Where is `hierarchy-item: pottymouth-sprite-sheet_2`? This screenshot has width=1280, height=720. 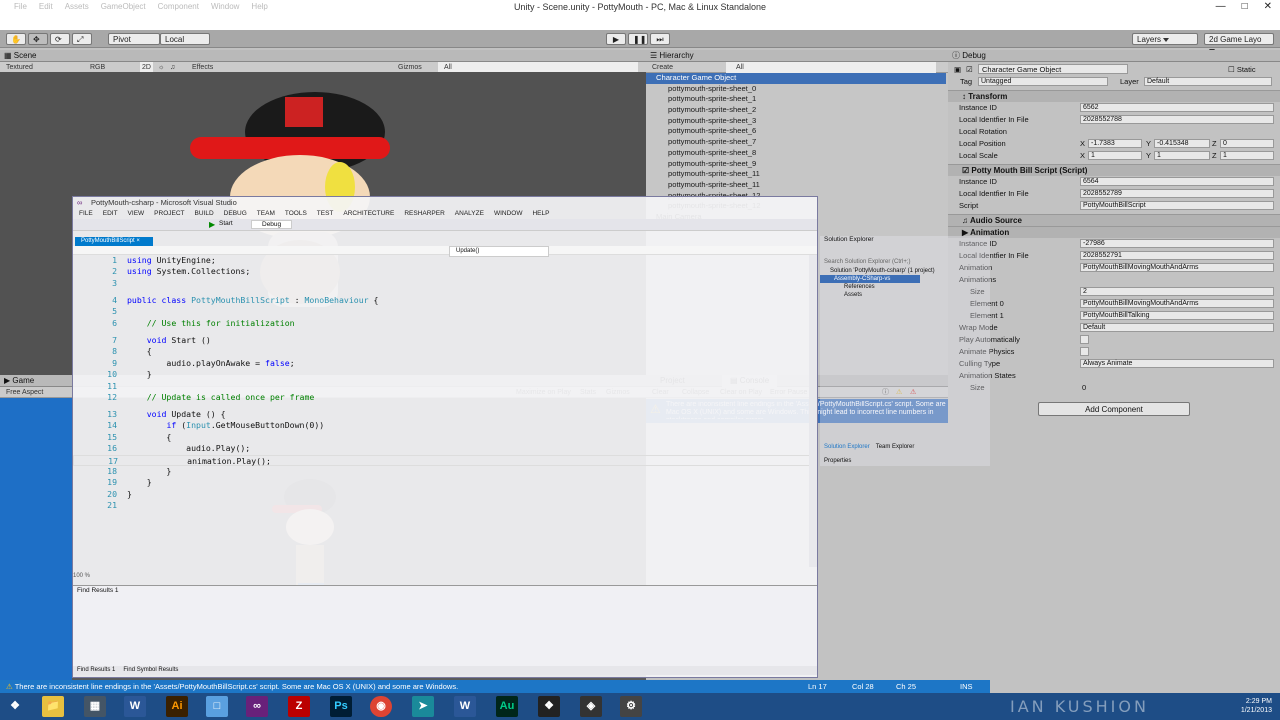 hierarchy-item: pottymouth-sprite-sheet_2 is located at coordinates (797, 110).